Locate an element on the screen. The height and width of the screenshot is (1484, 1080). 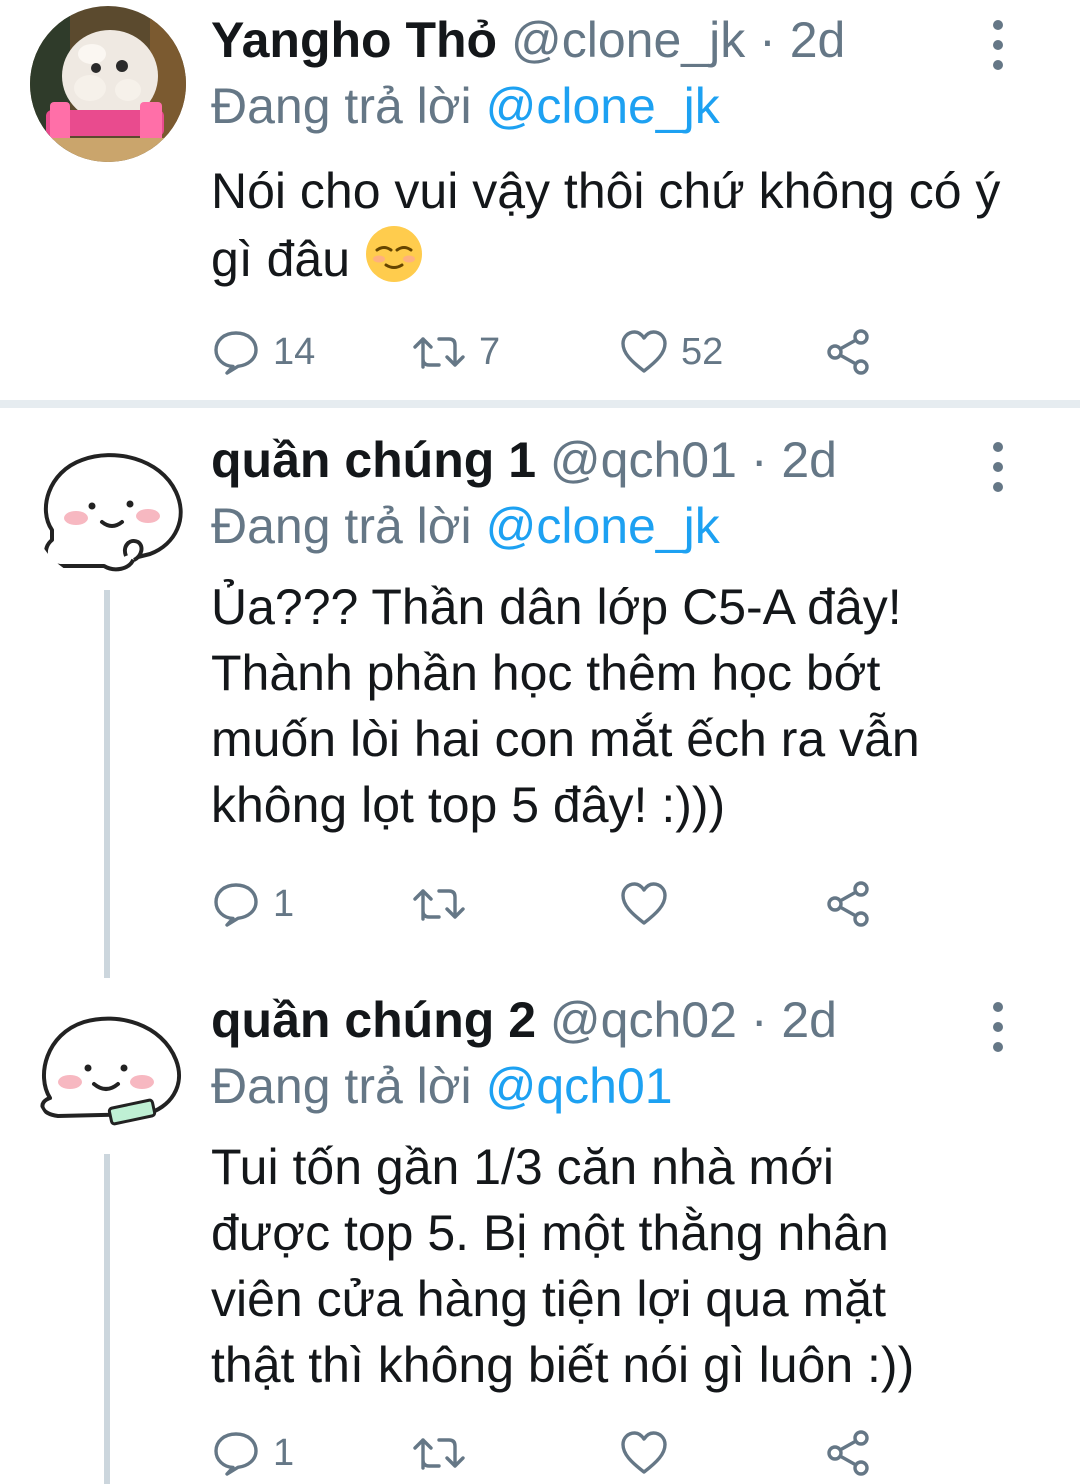
user-handle: @qch02 is located at coordinates (643, 1020).